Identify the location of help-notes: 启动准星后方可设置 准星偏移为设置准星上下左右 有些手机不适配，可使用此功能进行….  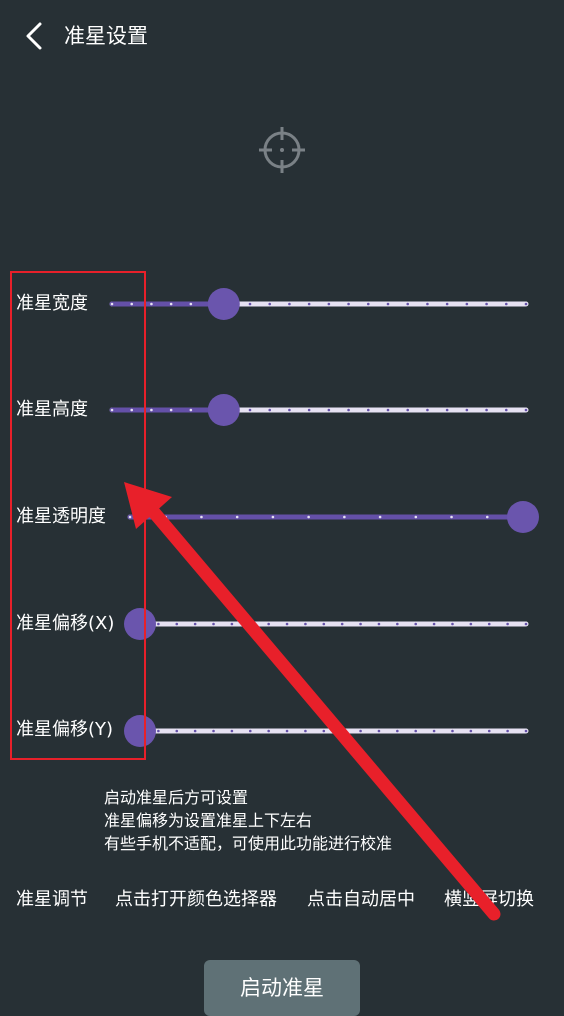
(248, 820).